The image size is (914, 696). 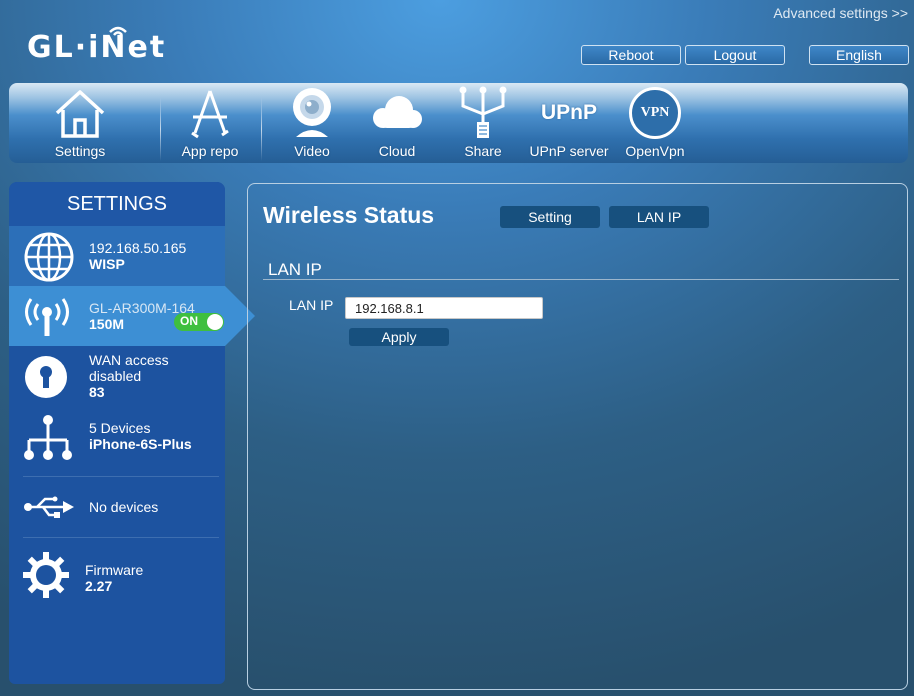 I want to click on internet-ip: 192.168.50.165, so click(x=138, y=248).